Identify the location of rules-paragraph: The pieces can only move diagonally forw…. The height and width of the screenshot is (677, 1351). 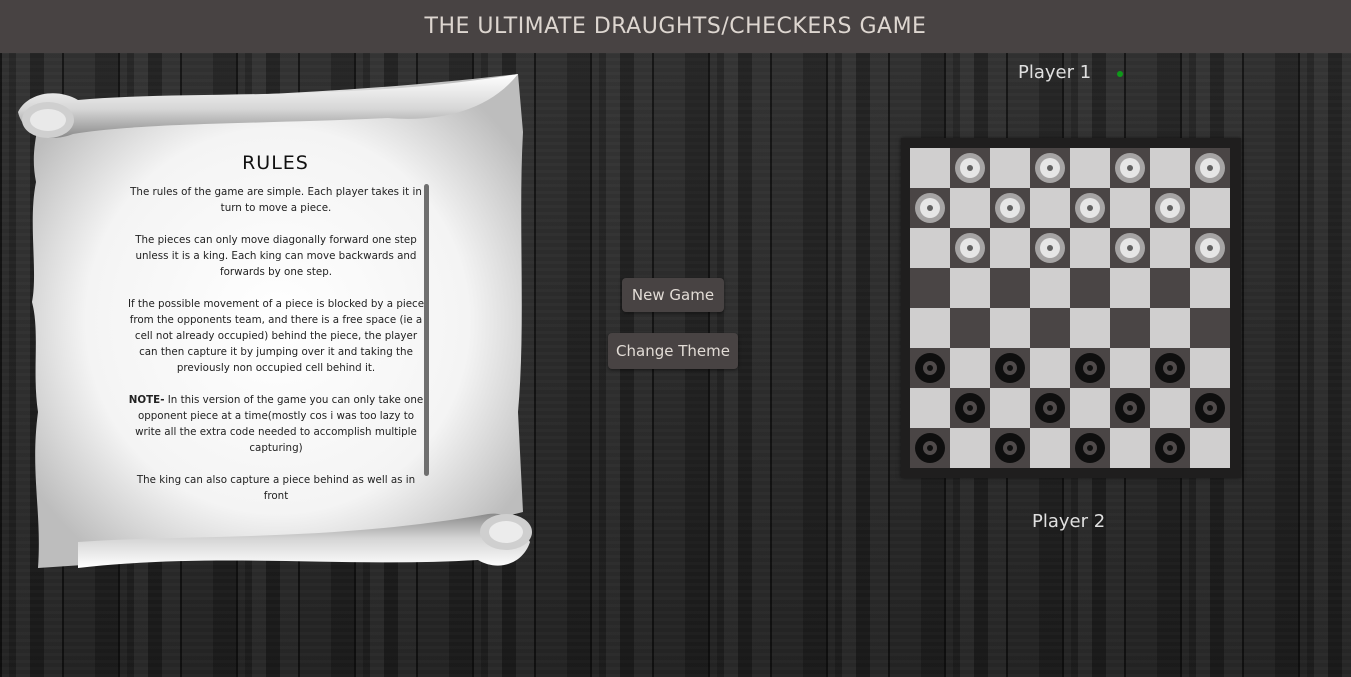
(276, 256).